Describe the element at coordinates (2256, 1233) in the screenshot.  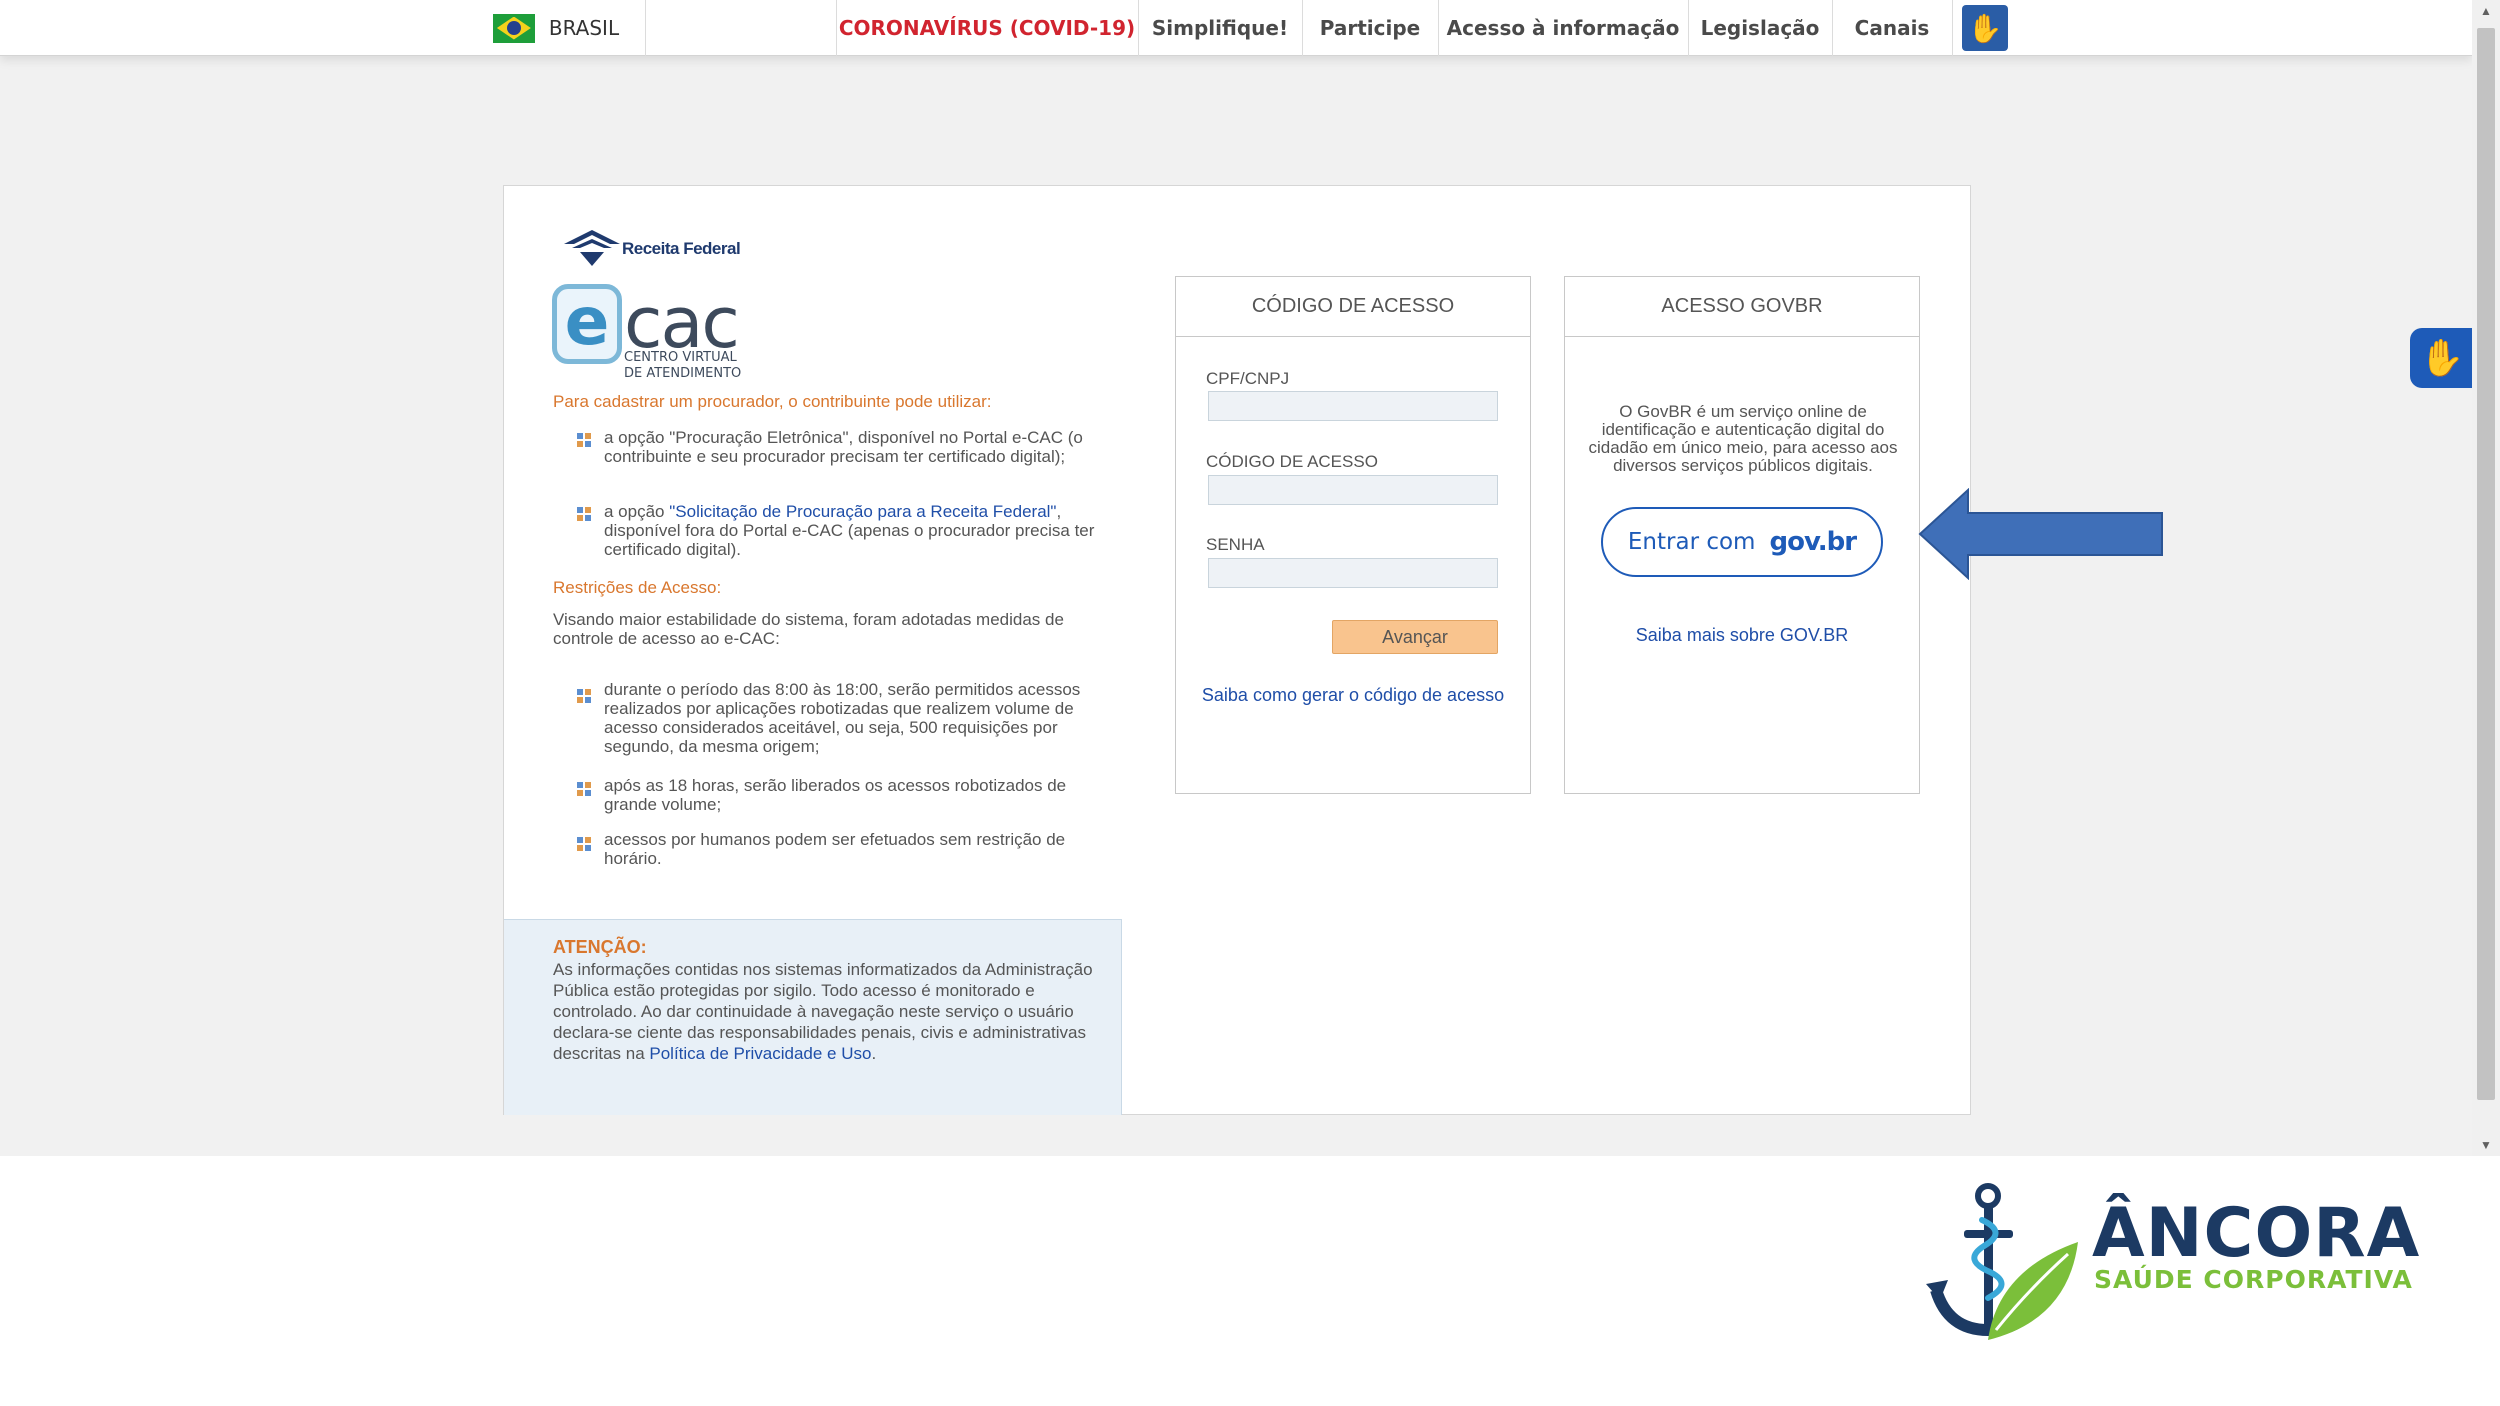
I see `ancora-brand-name: ÂNCORA` at that location.